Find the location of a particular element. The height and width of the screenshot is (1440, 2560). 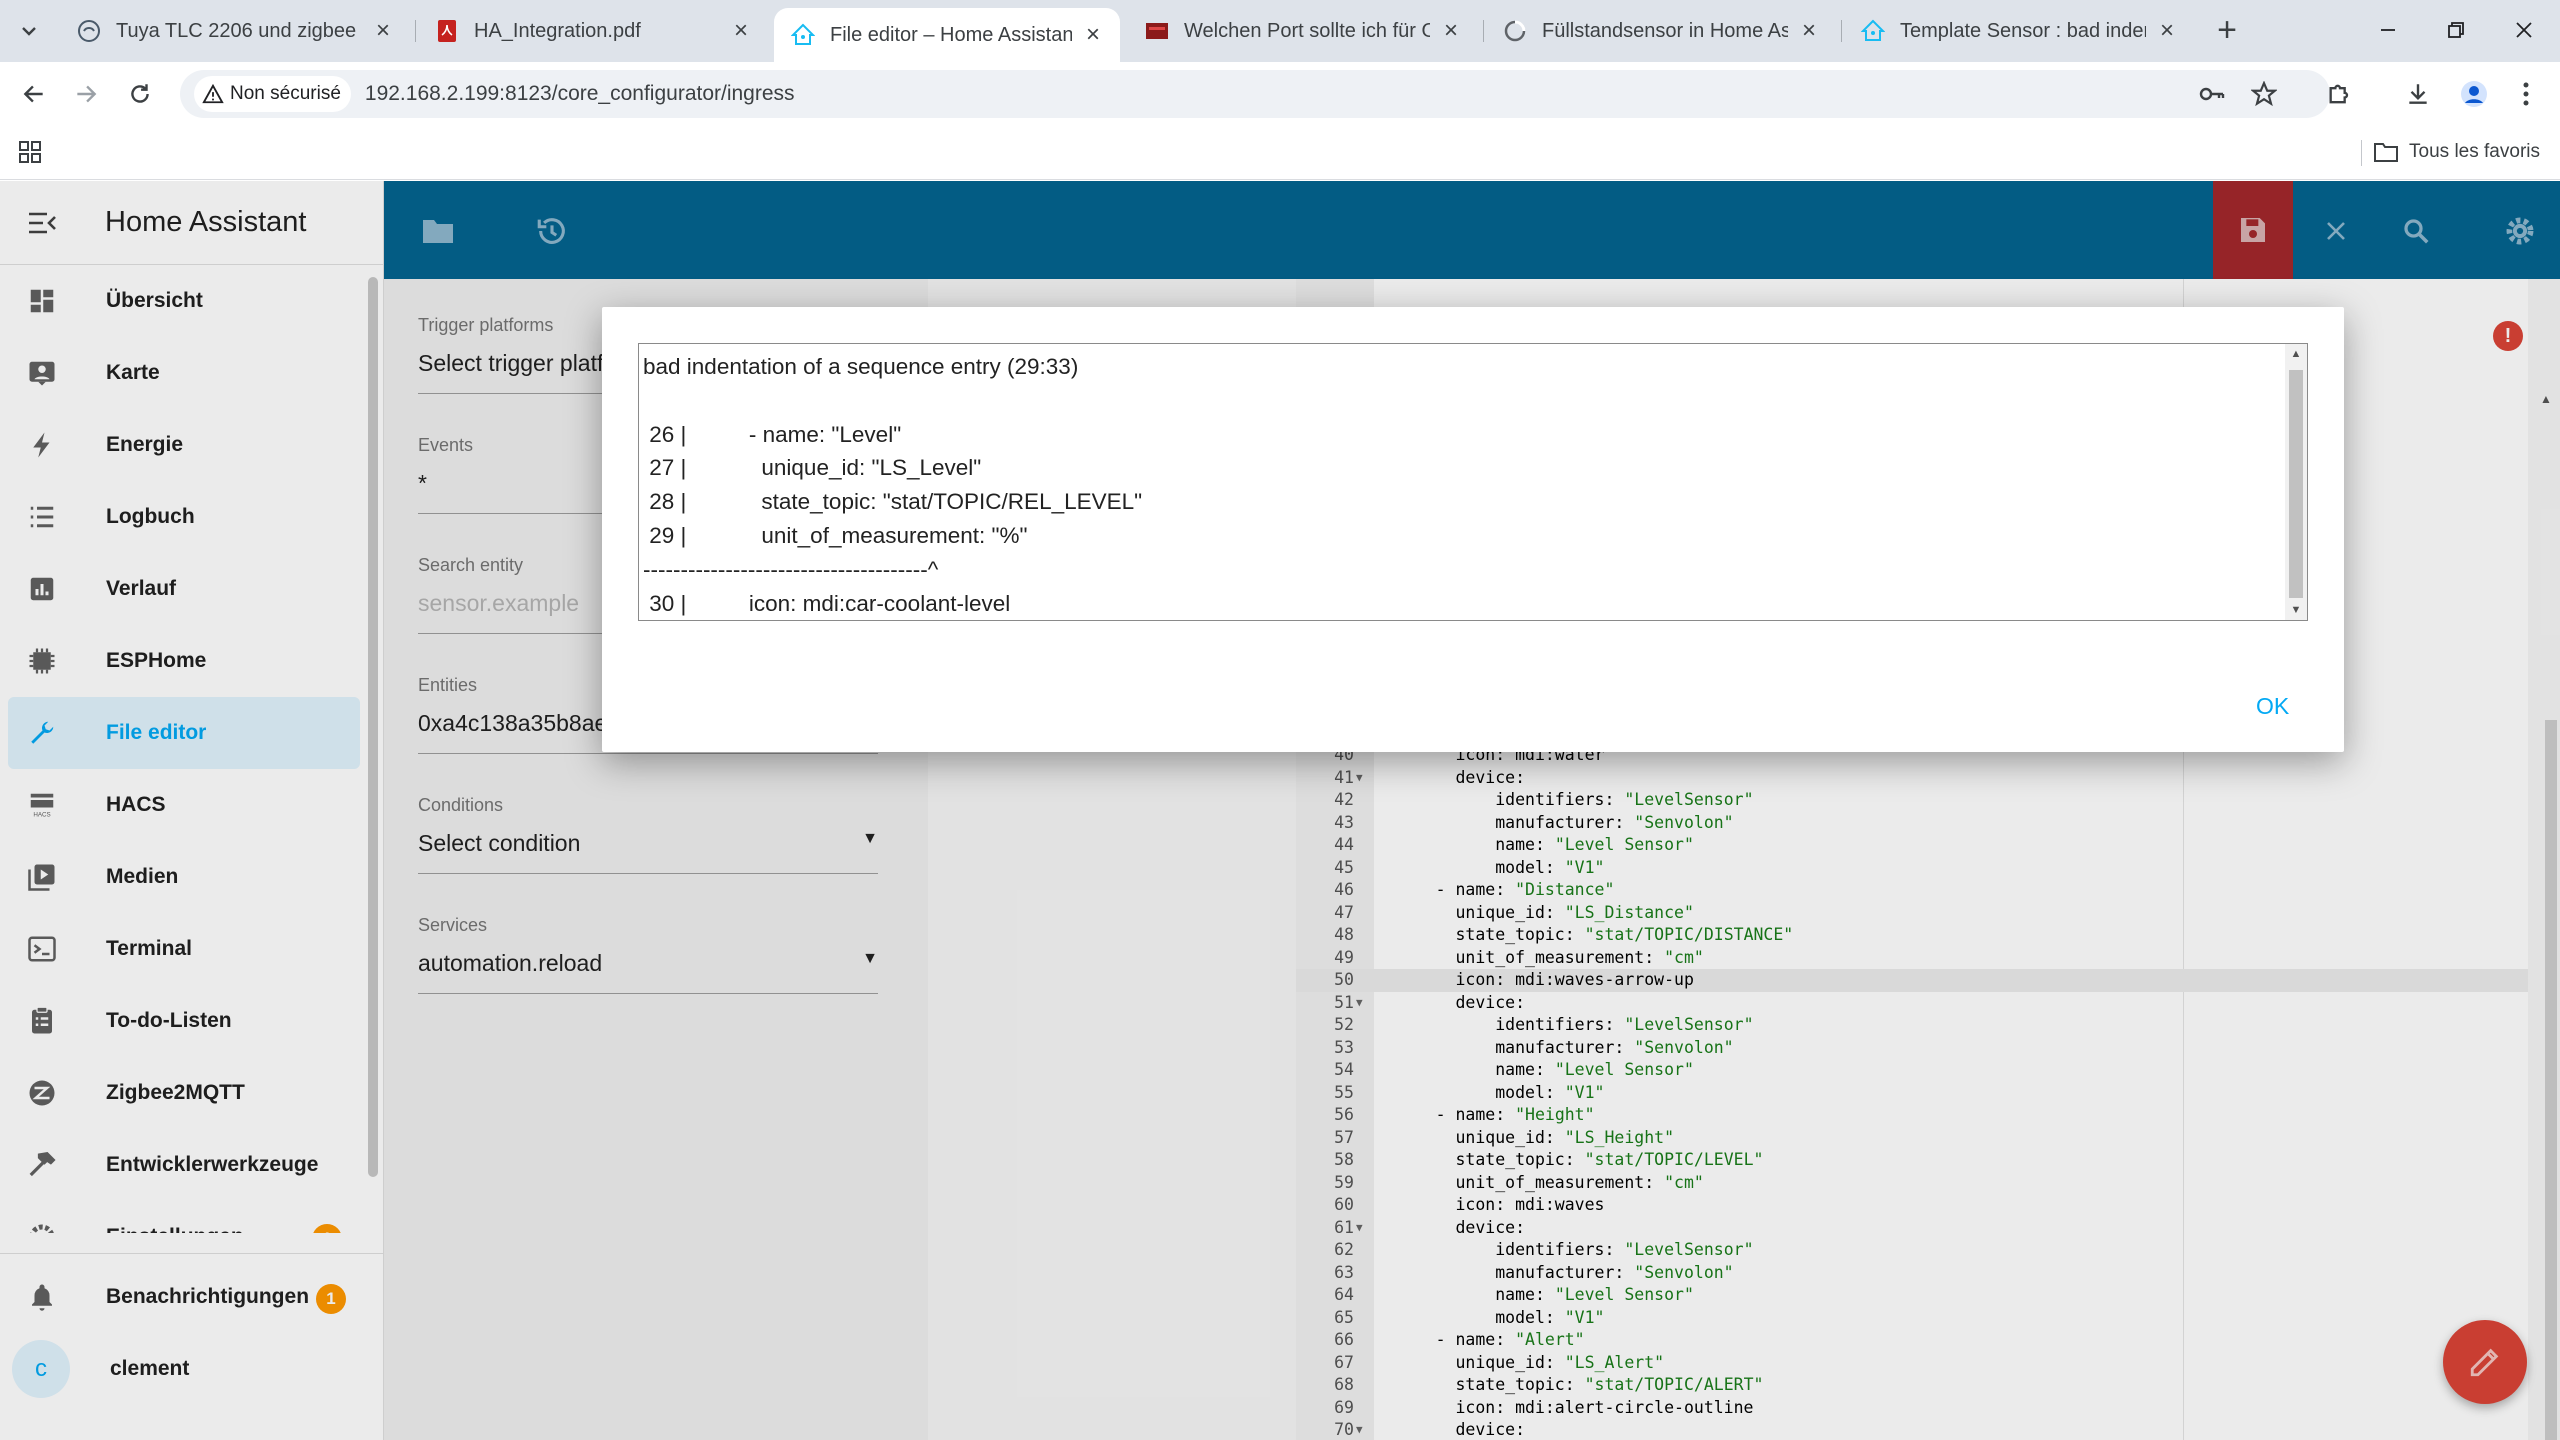

extensions-button is located at coordinates (2340, 94).